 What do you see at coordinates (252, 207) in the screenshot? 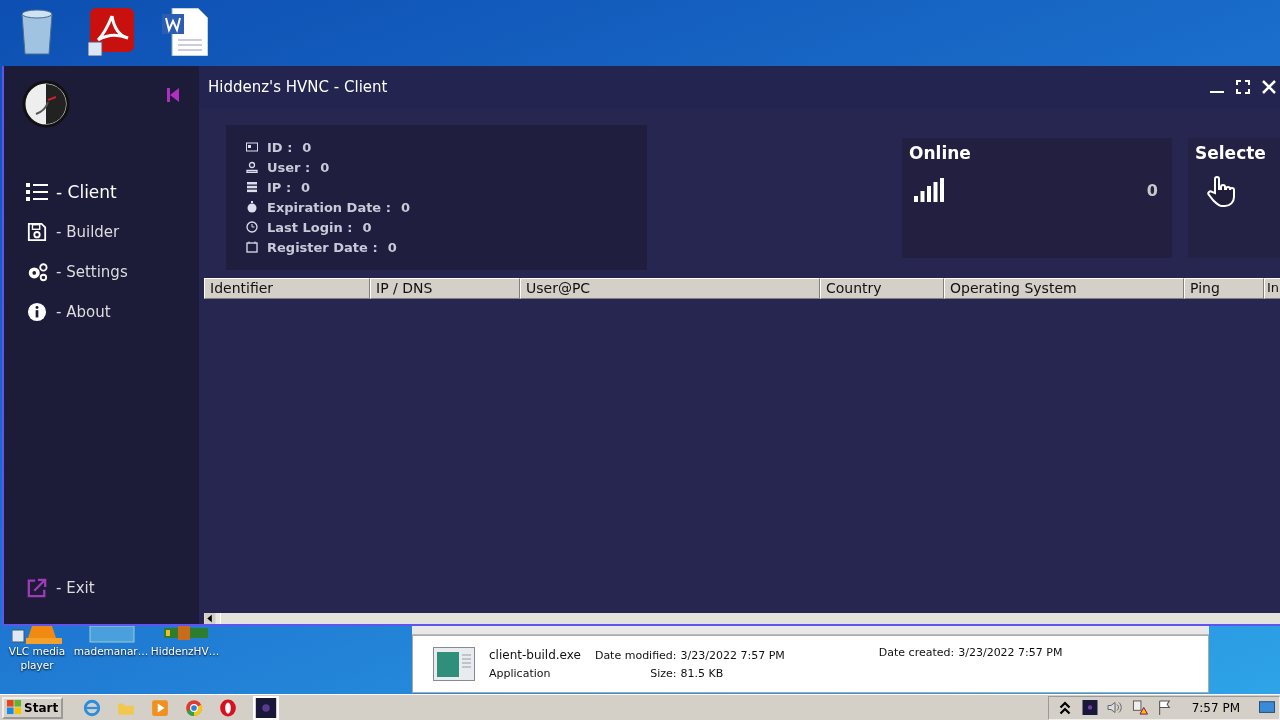
I see `stopwatch-icon` at bounding box center [252, 207].